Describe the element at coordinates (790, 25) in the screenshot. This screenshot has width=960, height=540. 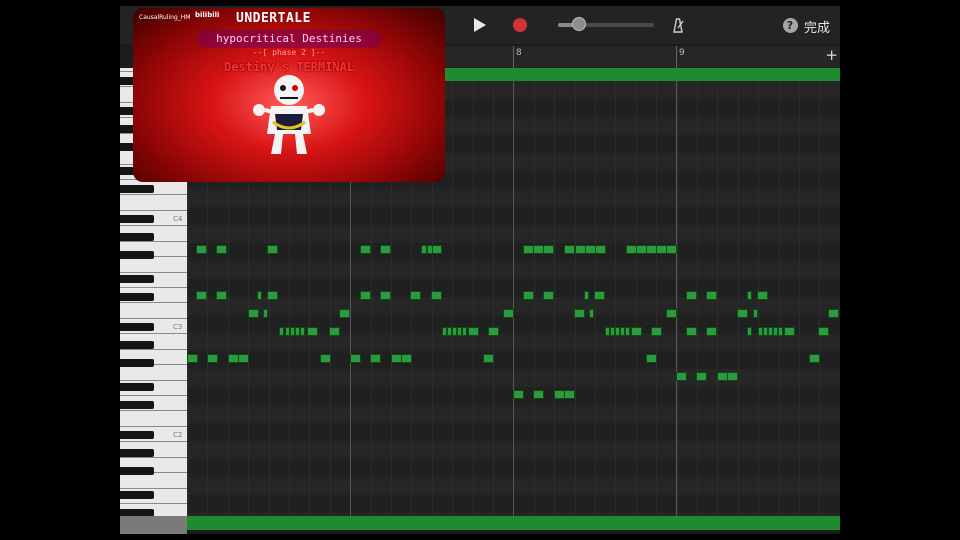
I see `help-button: ?` at that location.